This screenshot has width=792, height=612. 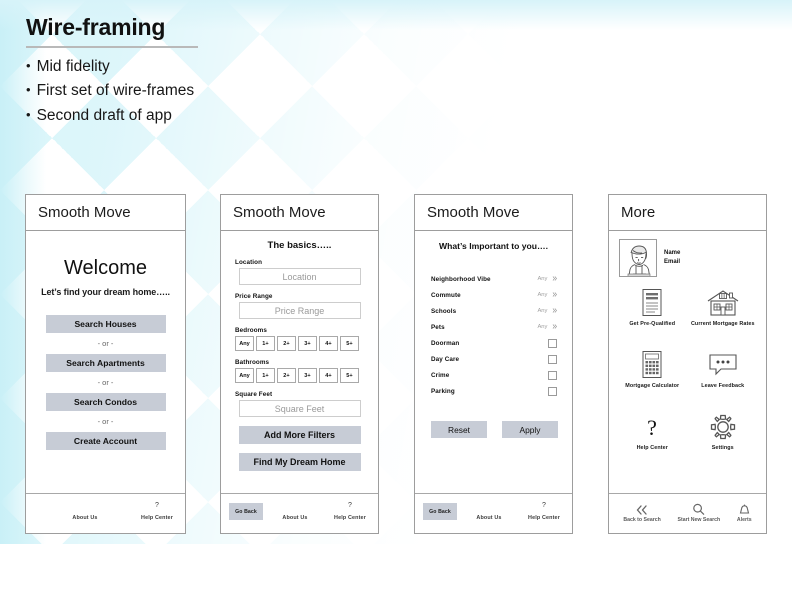 I want to click on search-condos-button: Search Condos, so click(x=105, y=402).